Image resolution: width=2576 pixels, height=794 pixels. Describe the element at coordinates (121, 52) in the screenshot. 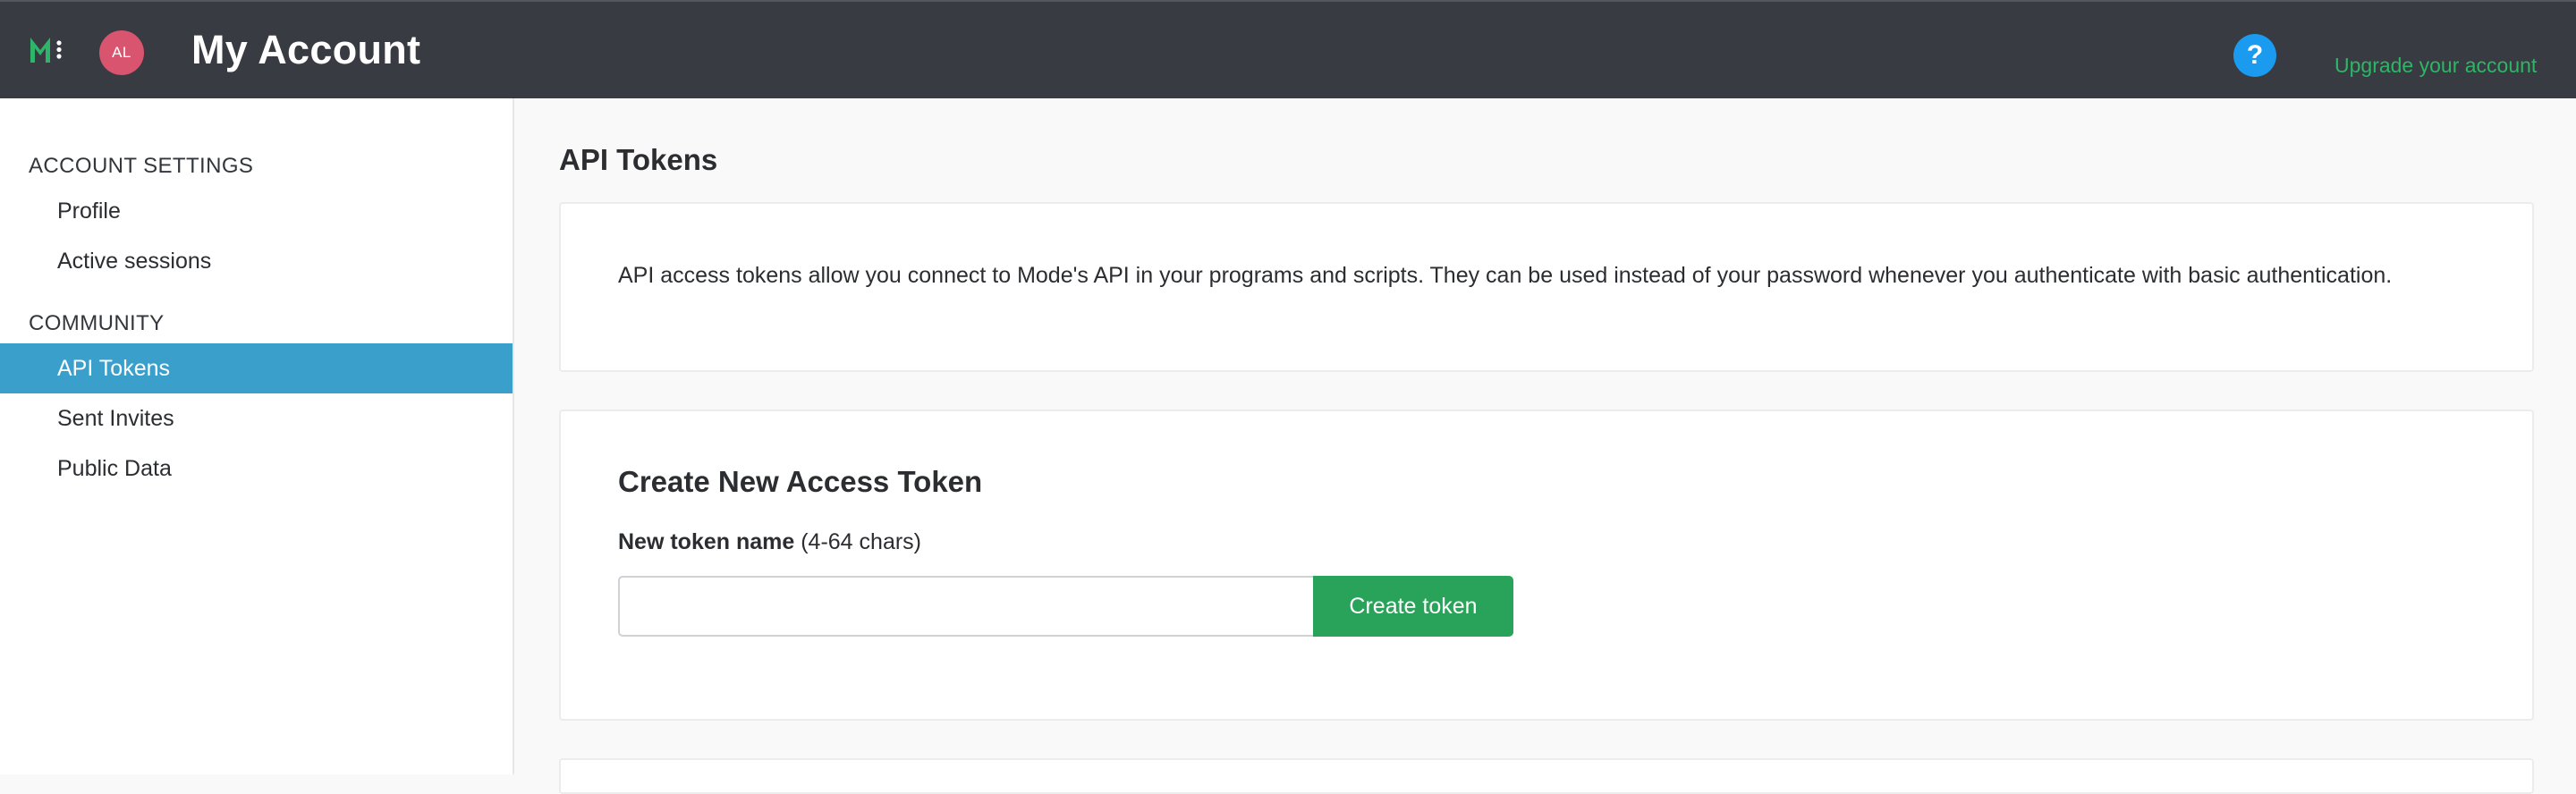

I see `avatar: AL` at that location.